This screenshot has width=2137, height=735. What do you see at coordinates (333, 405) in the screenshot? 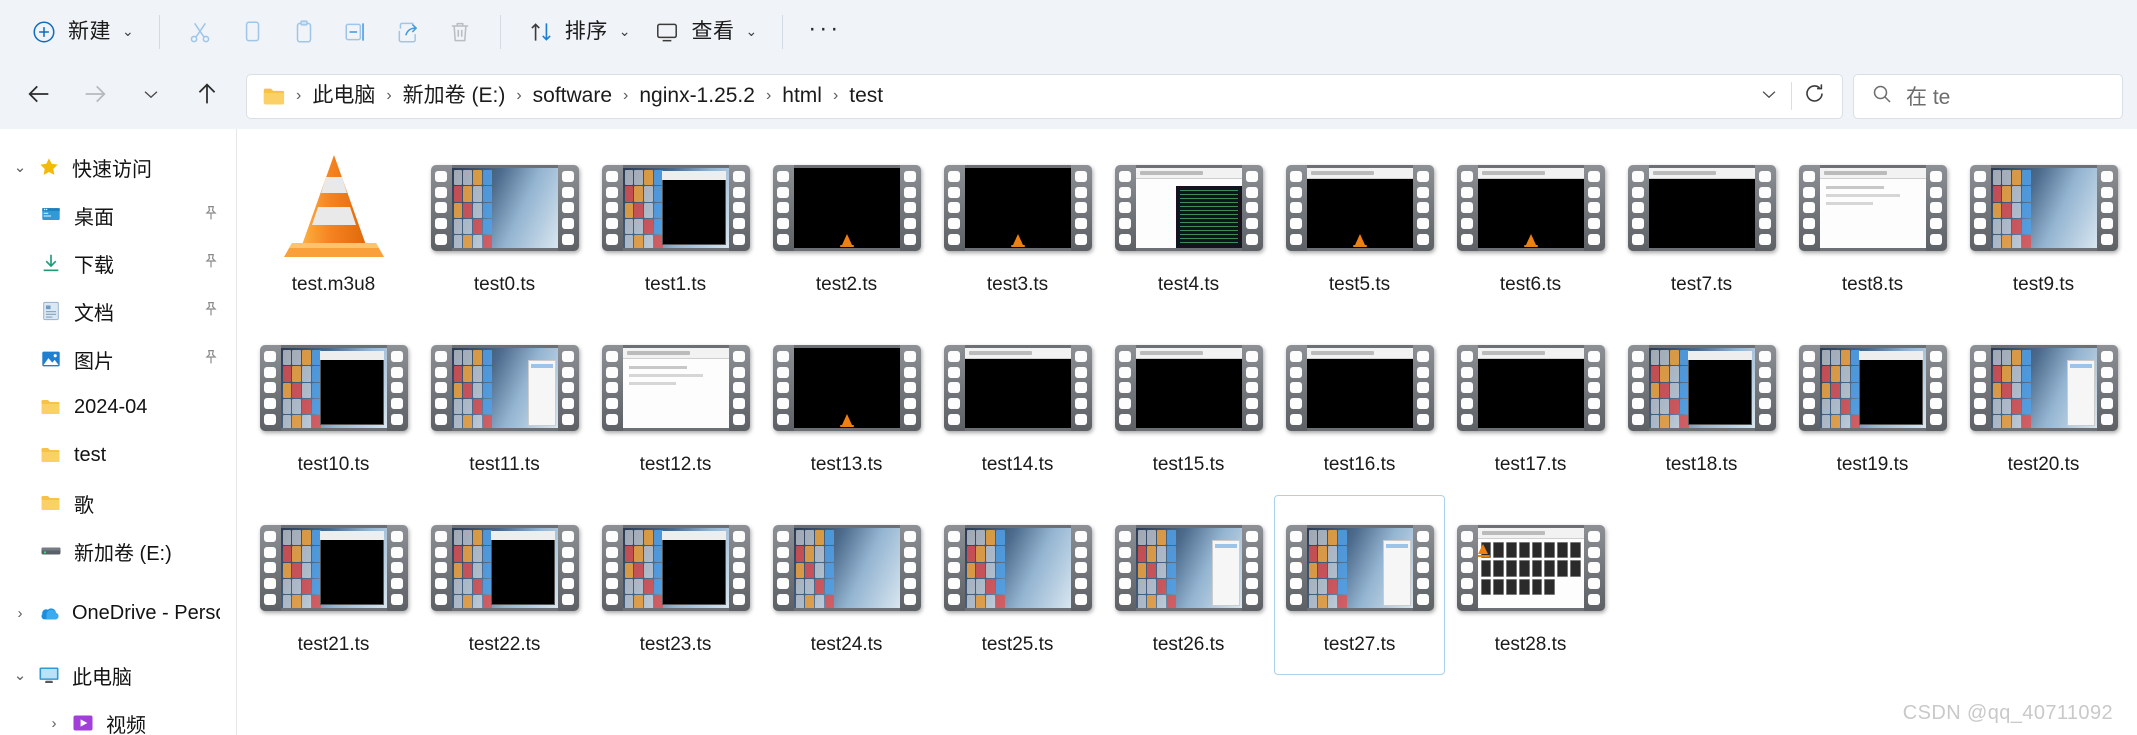
I see `file-item-test10.ts: test10.ts` at bounding box center [333, 405].